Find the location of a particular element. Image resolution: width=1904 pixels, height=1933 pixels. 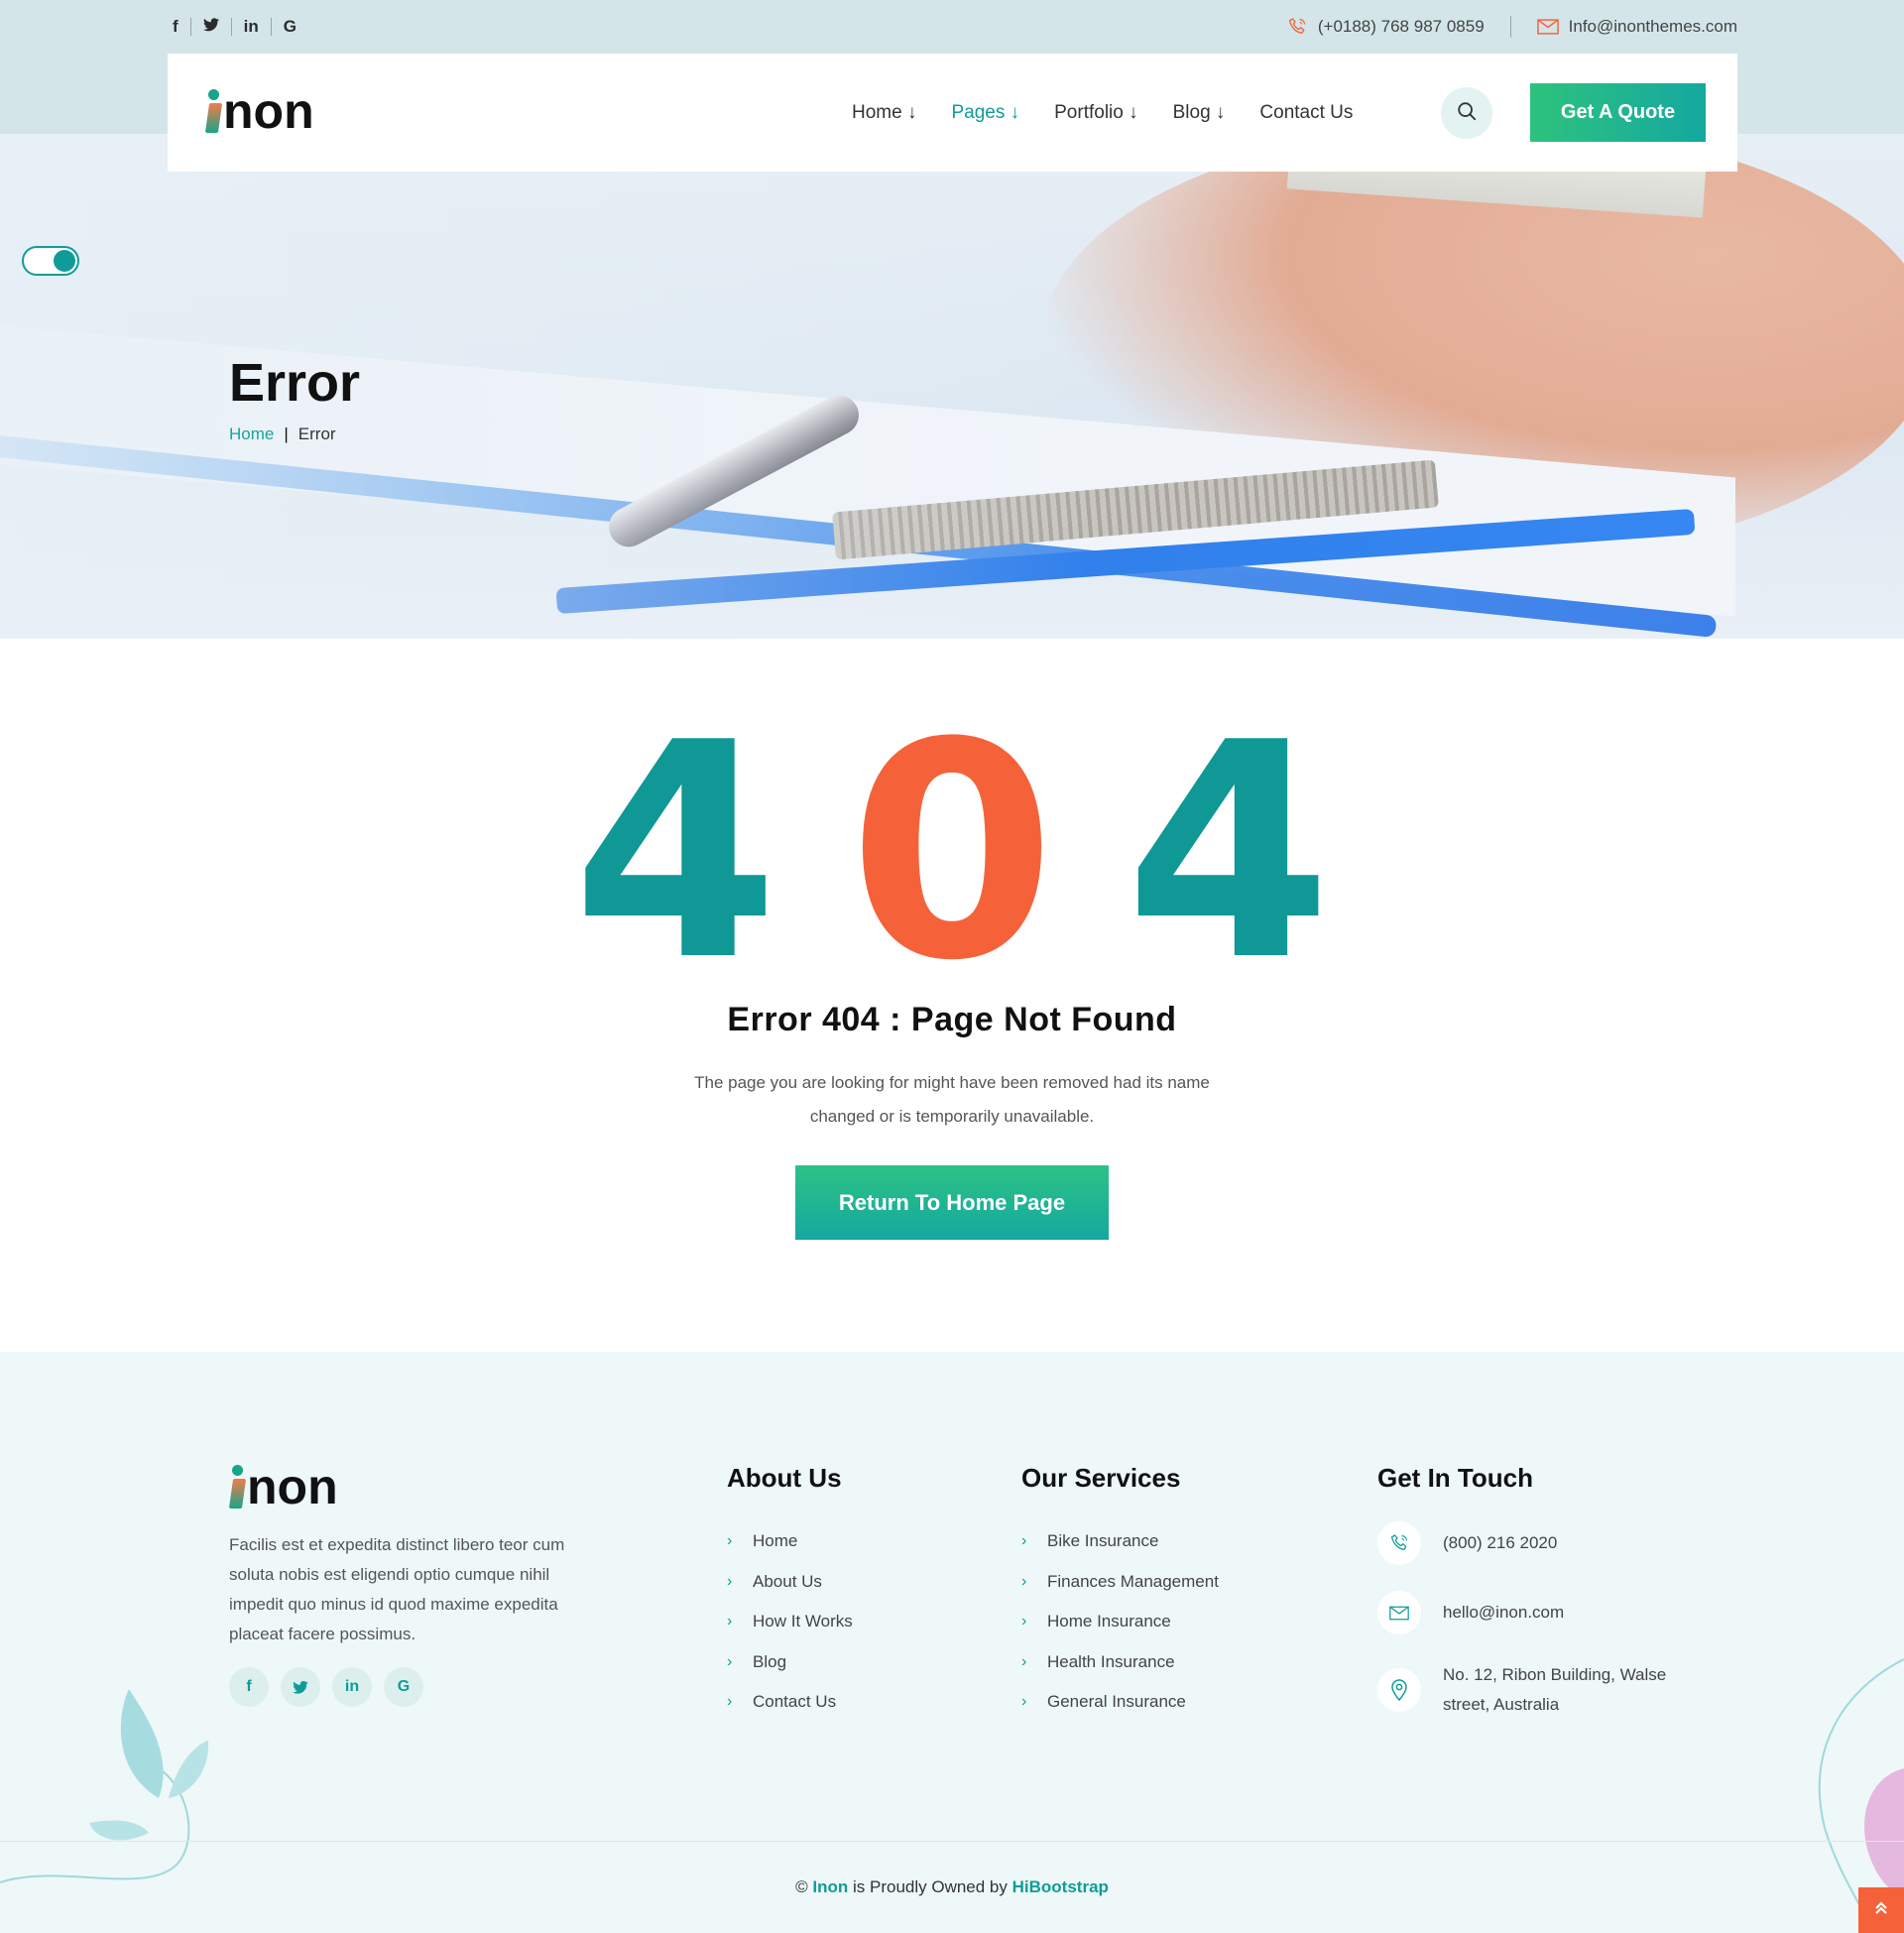

nav-item-portfolio: Portfolio ↓ is located at coordinates (1095, 113).